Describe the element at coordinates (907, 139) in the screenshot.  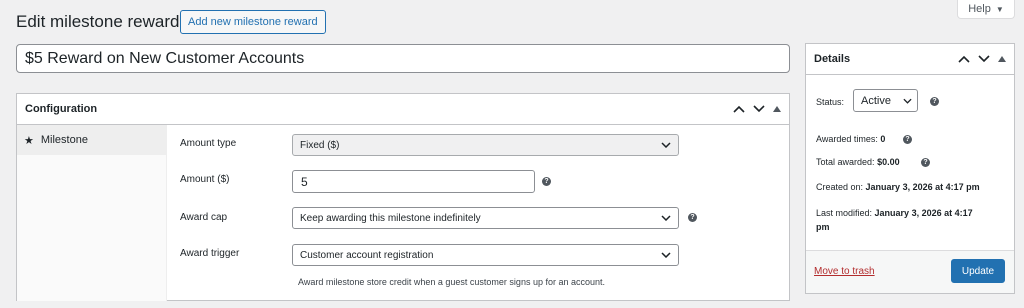
I see `awarded-times-help-icon: ?` at that location.